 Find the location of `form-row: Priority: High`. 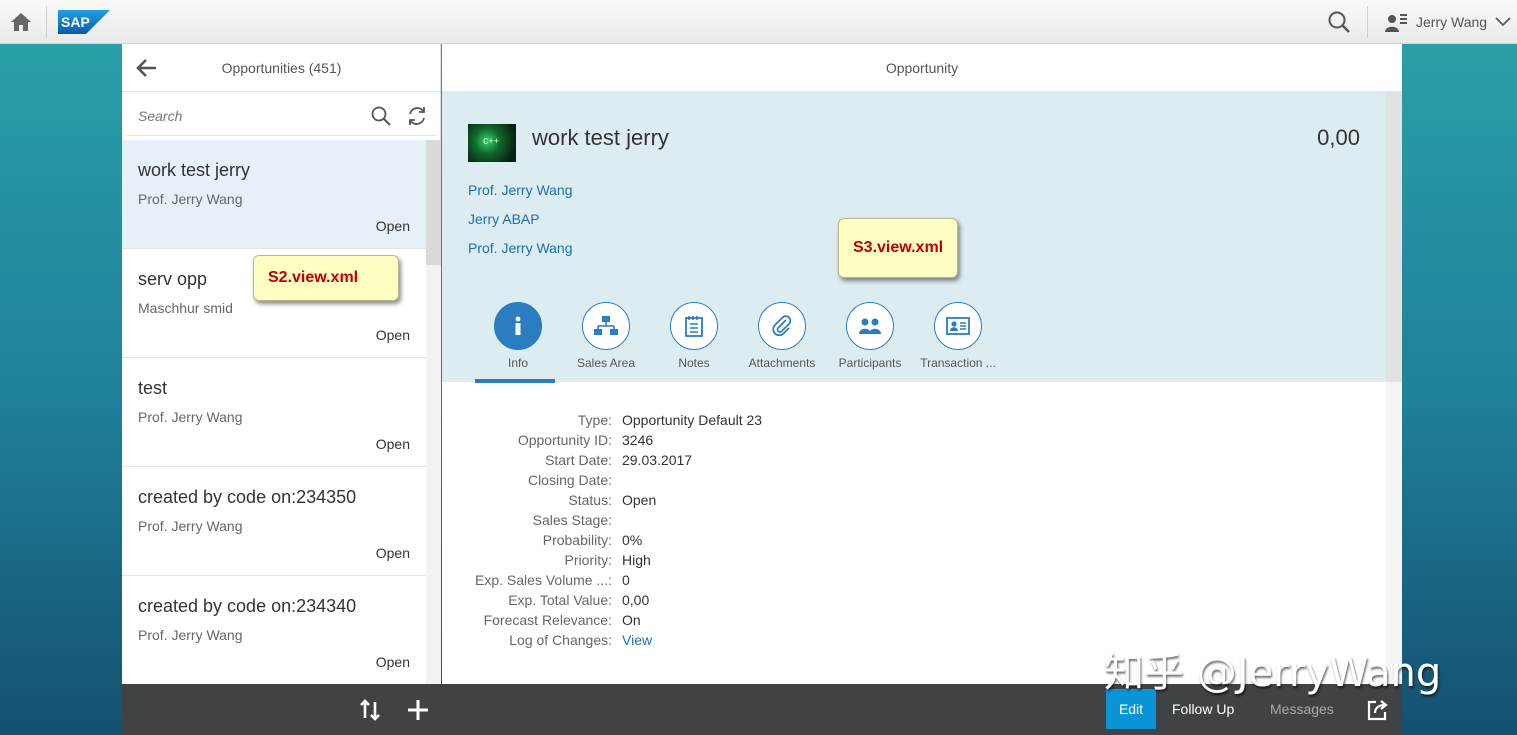

form-row: Priority: High is located at coordinates (914, 562).